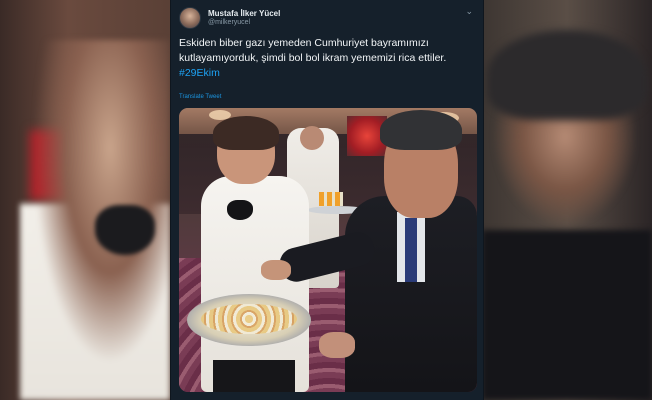  I want to click on chevron-down-icon: ⌄, so click(469, 11).